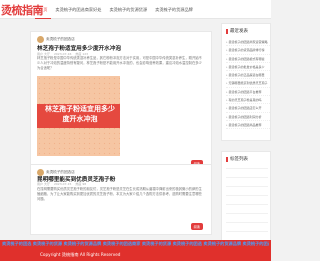  Describe the element at coordinates (248, 92) in the screenshot. I see `recent-item: 卖烫梳子的团选平台推荐` at that location.